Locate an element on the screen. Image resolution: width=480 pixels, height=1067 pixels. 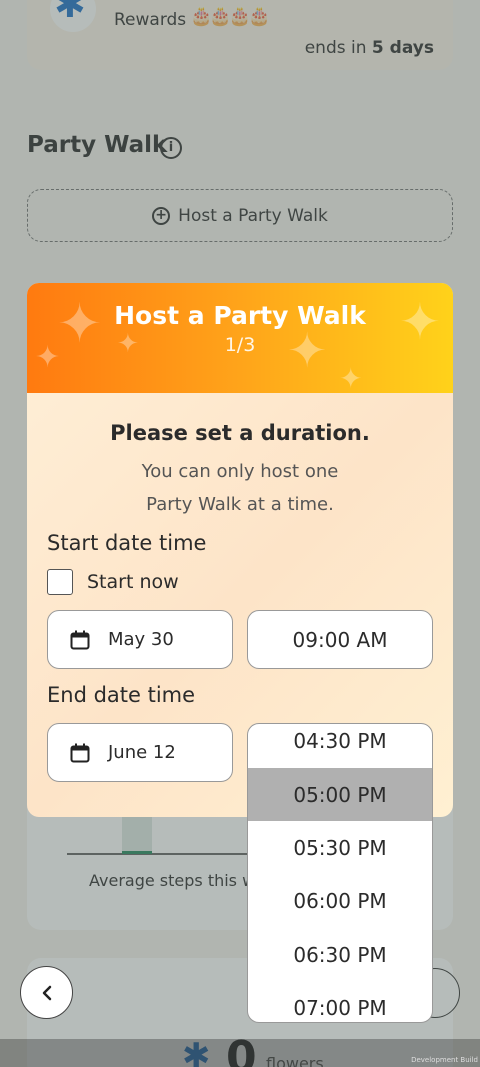
modal-header: ✦ ✦ ✦ ✦ ✦ ✦ Host a Party Walk 1/3 is located at coordinates (240, 338).